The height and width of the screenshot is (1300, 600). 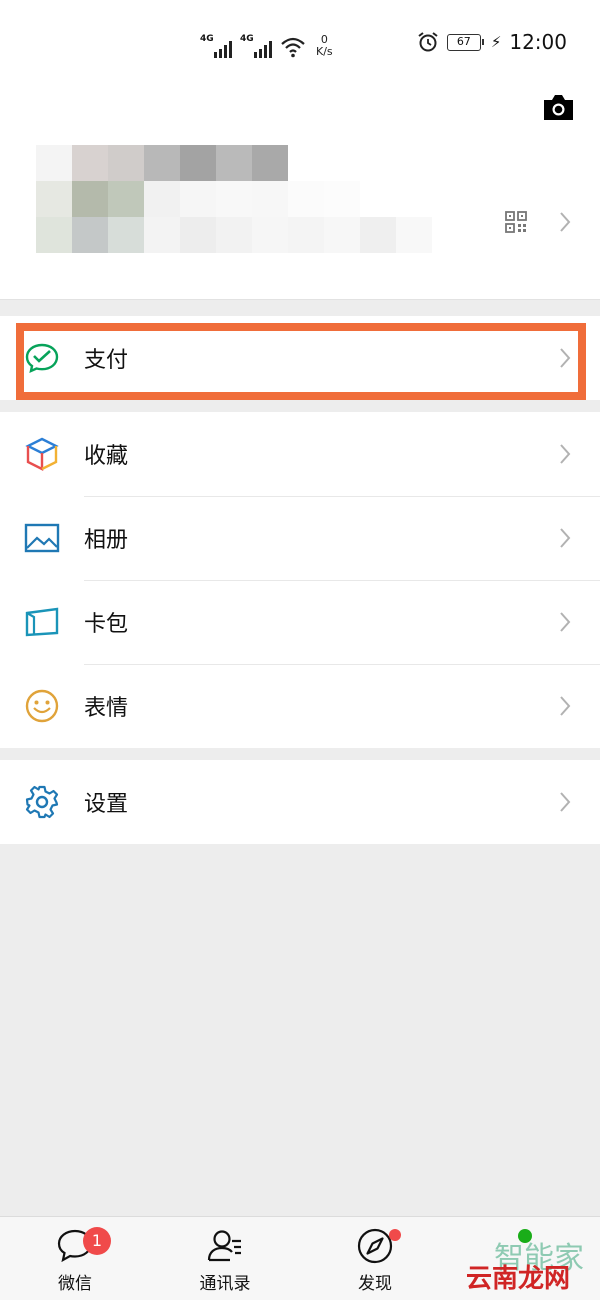 What do you see at coordinates (247, 39) in the screenshot?
I see `signal-2-tag: 4G` at bounding box center [247, 39].